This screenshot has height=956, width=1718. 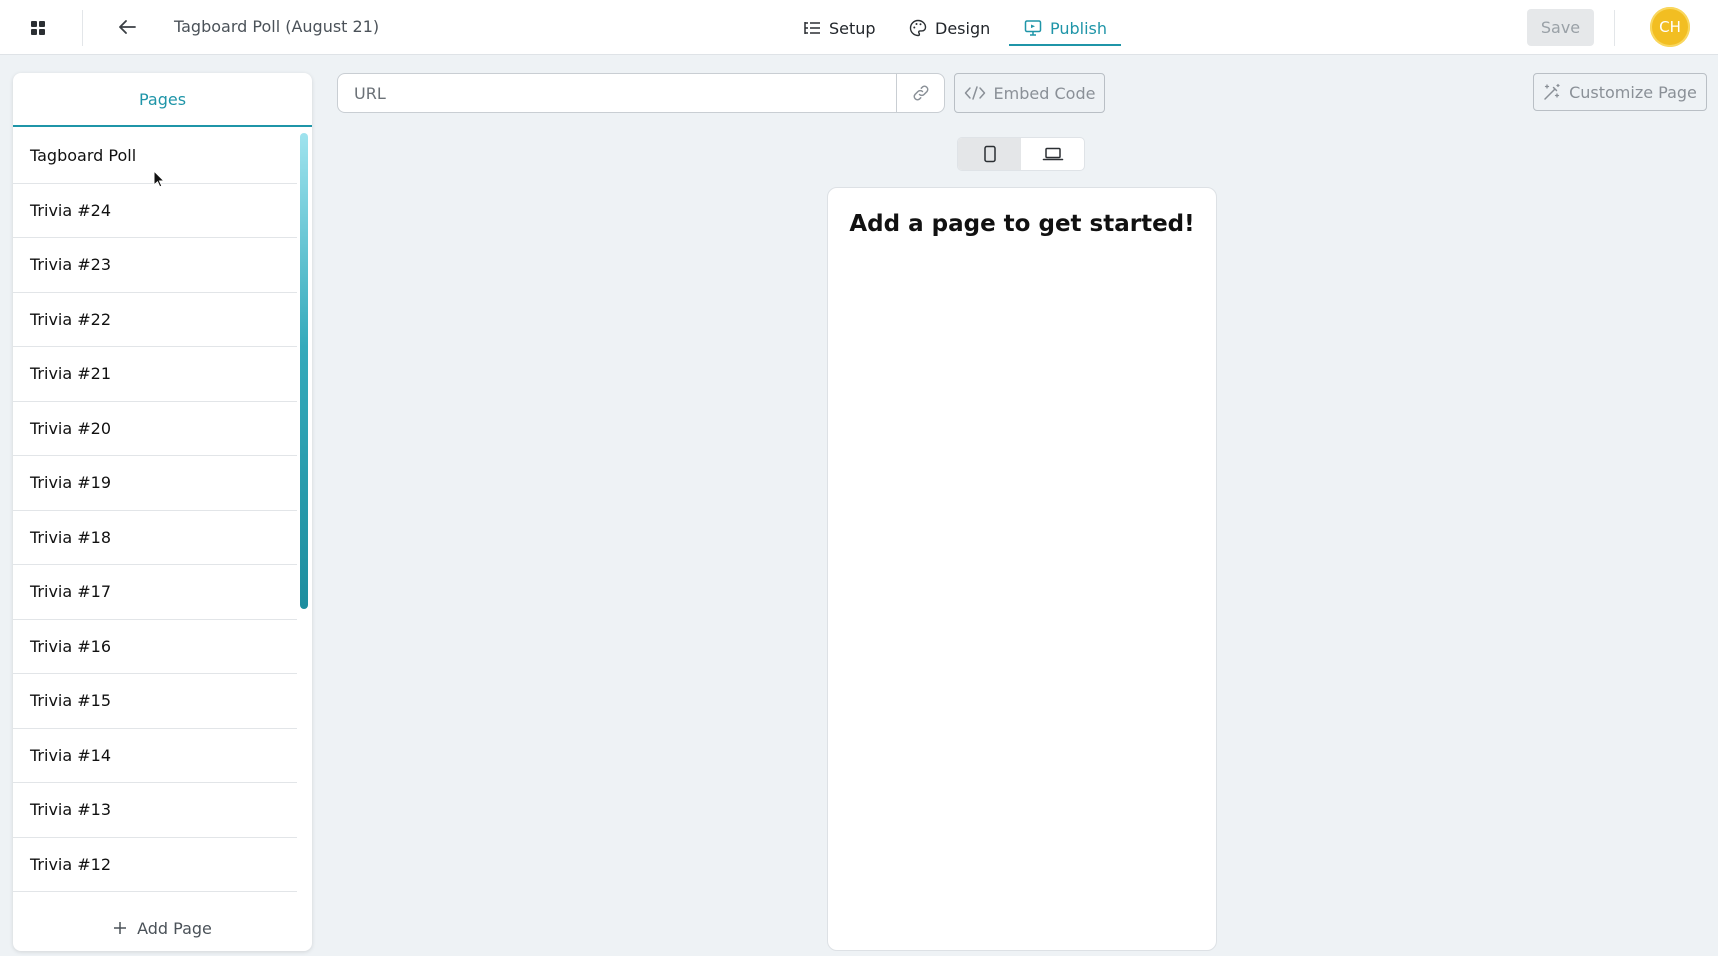 What do you see at coordinates (155, 538) in the screenshot?
I see `page-list-item: Trivia #18` at bounding box center [155, 538].